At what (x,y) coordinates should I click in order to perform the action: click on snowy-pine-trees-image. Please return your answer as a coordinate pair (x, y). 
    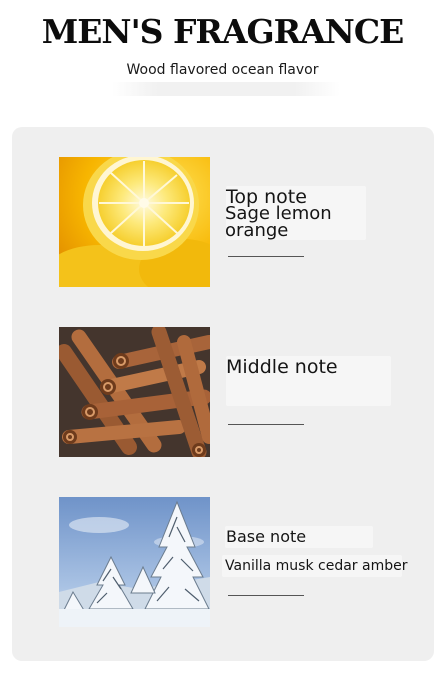
    Looking at the image, I should click on (134, 562).